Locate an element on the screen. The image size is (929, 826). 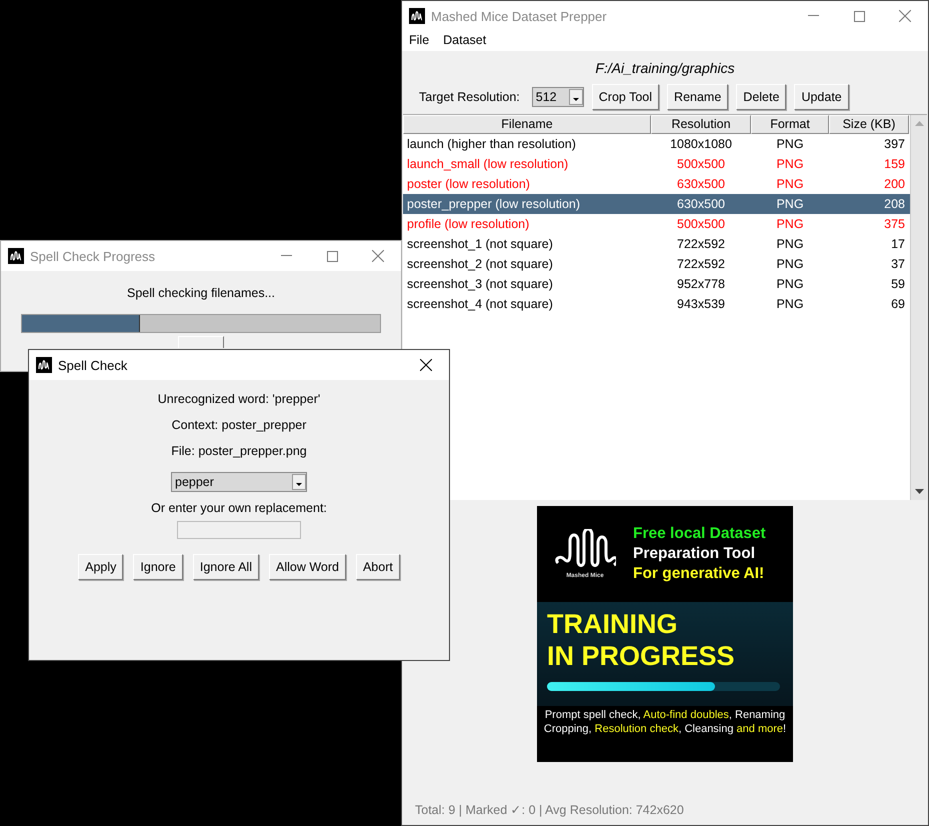
file-row: poster_prepper (low resolution) 630x500 PNG 208 is located at coordinates (656, 204).